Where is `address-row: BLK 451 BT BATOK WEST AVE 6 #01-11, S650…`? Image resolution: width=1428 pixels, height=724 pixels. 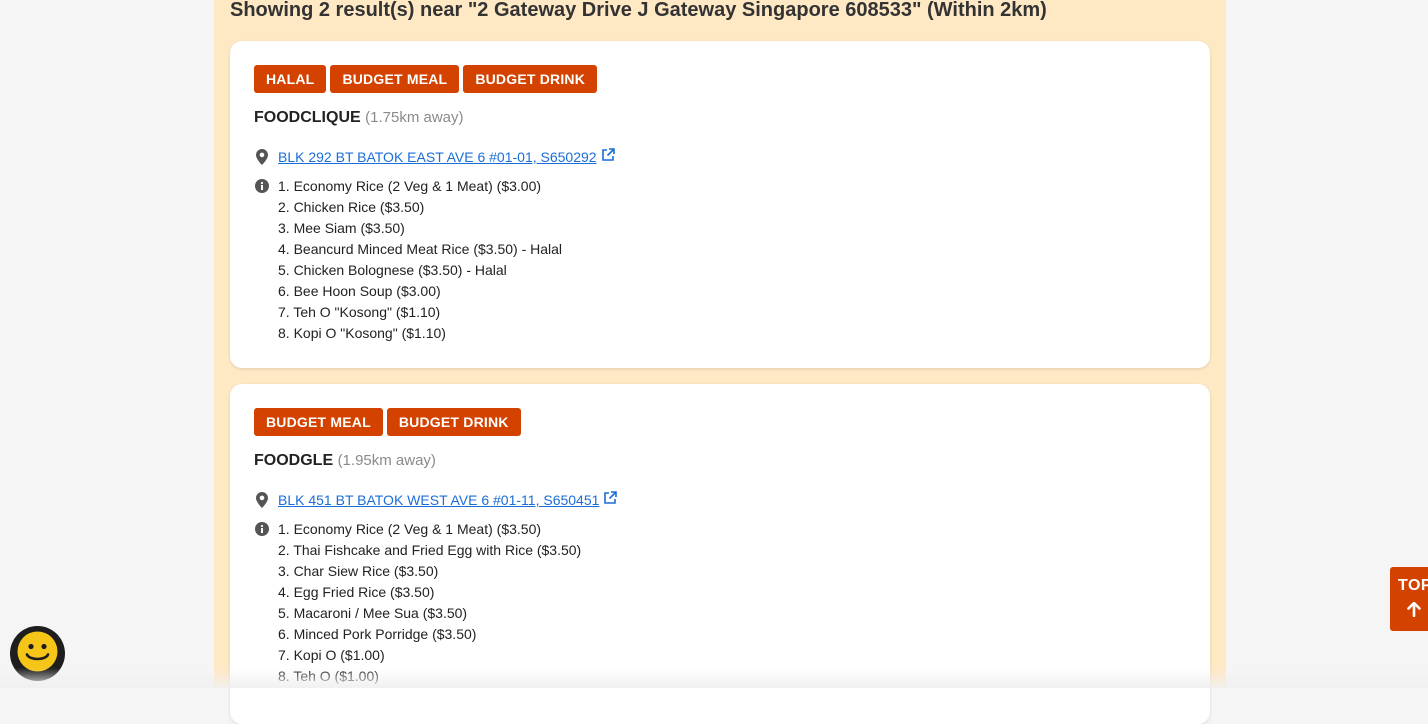 address-row: BLK 451 BT BATOK WEST AVE 6 #01-11, S650… is located at coordinates (436, 500).